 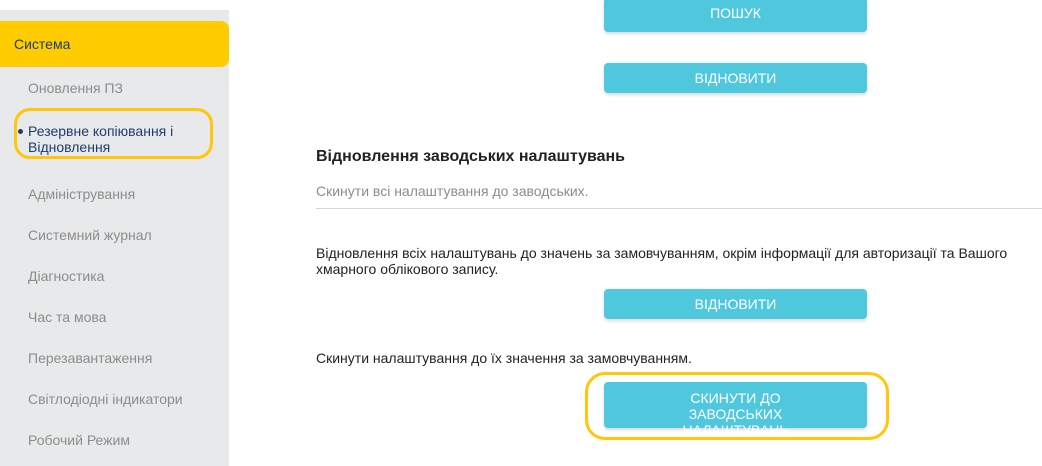 I want to click on sidebar-item-diagnostics: Діагностика, so click(x=114, y=276).